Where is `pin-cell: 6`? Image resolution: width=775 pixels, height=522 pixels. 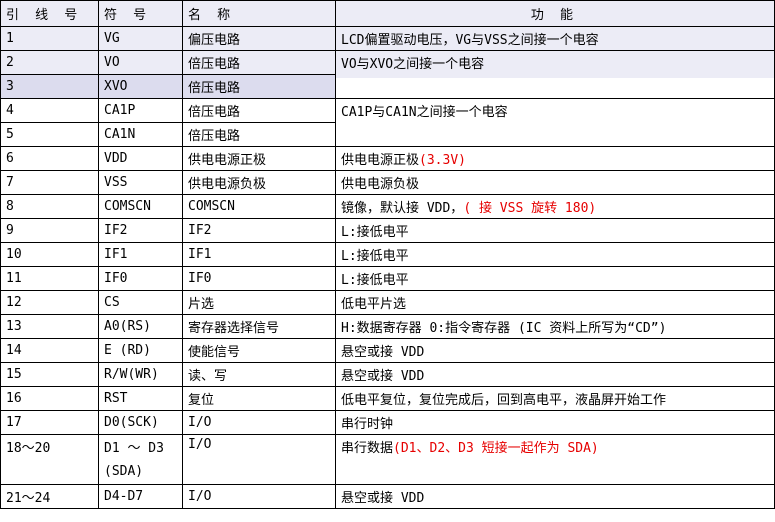 pin-cell: 6 is located at coordinates (49, 158).